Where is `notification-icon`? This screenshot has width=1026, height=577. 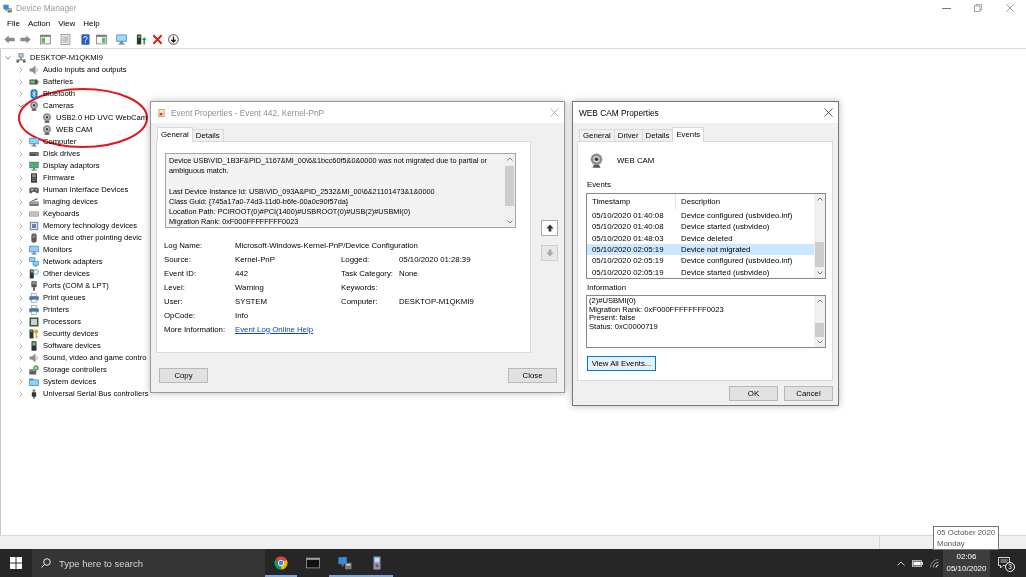
notification-icon is located at coordinates (1004, 563).